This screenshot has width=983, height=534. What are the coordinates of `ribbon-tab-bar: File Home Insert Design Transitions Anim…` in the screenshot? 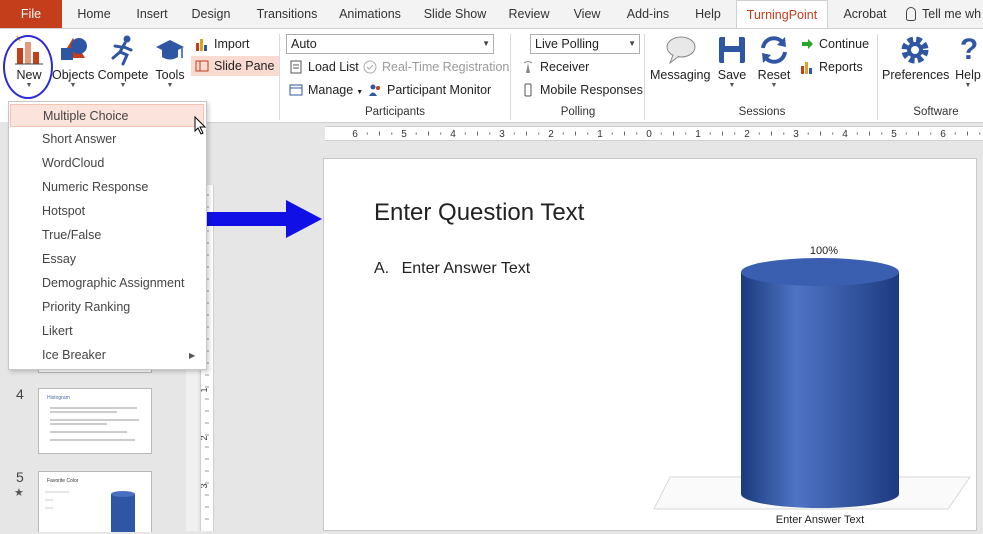 It's located at (491, 14).